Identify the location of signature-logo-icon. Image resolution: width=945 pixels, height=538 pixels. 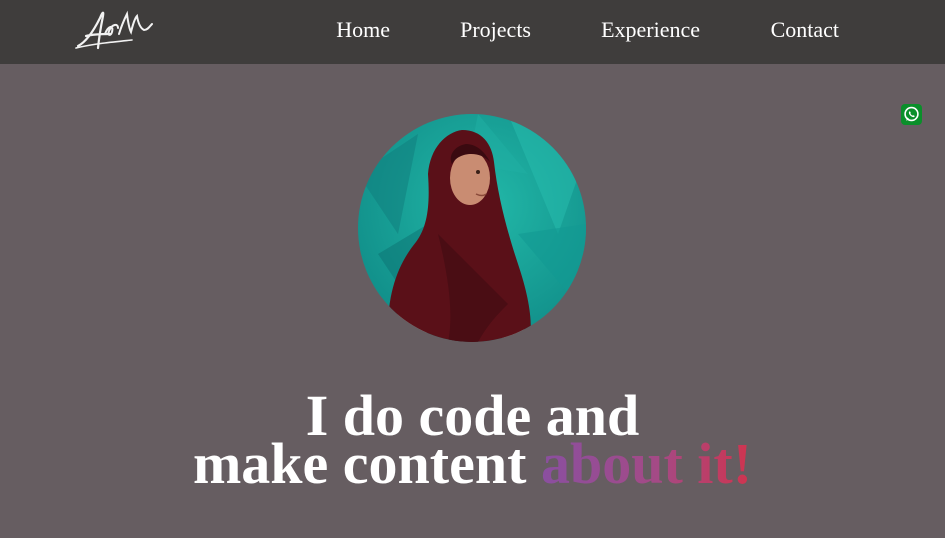
(114, 29).